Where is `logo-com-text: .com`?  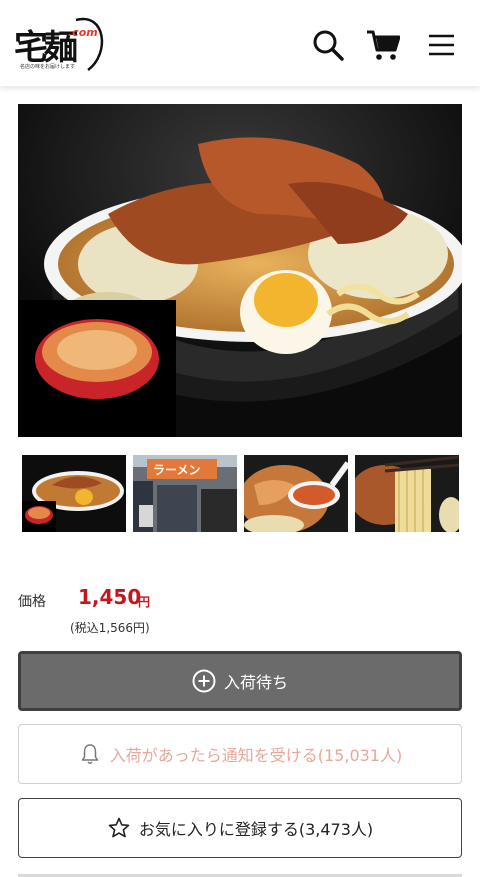
logo-com-text: .com is located at coordinates (83, 32).